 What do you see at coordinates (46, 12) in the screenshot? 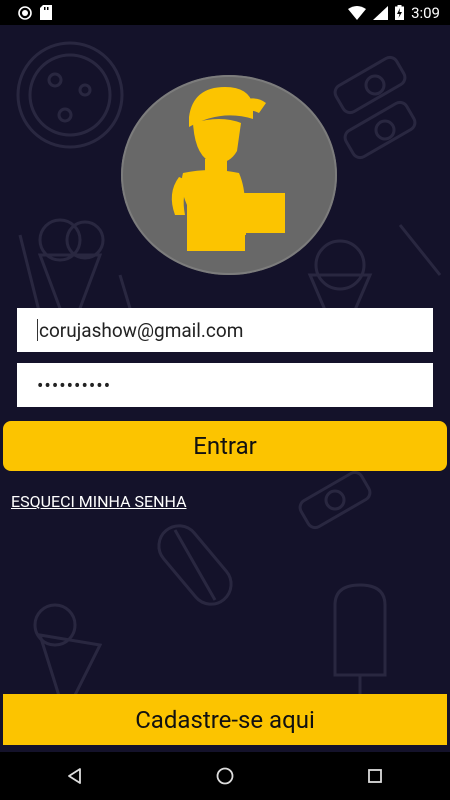
I see `sd-card-icon` at bounding box center [46, 12].